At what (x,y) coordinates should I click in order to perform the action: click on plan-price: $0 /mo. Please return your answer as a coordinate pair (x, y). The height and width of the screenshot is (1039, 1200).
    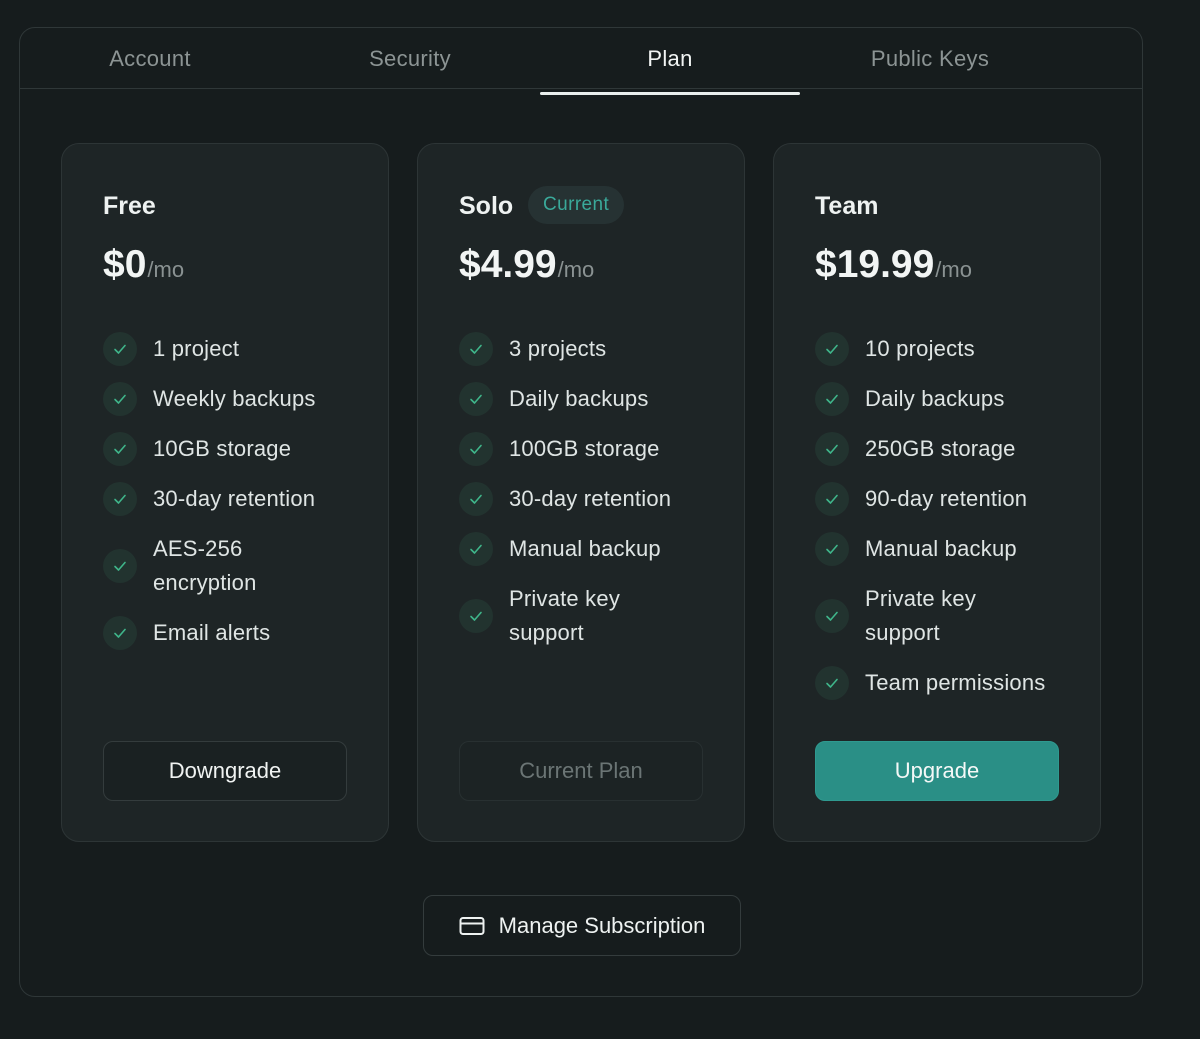
    Looking at the image, I should click on (143, 265).